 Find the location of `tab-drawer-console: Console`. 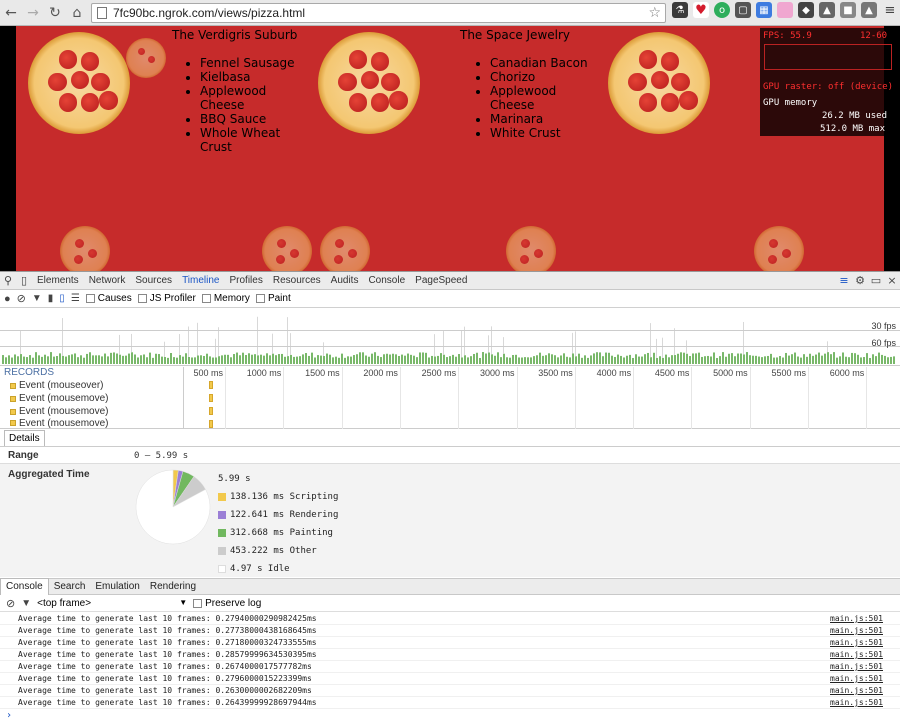

tab-drawer-console: Console is located at coordinates (24, 586).